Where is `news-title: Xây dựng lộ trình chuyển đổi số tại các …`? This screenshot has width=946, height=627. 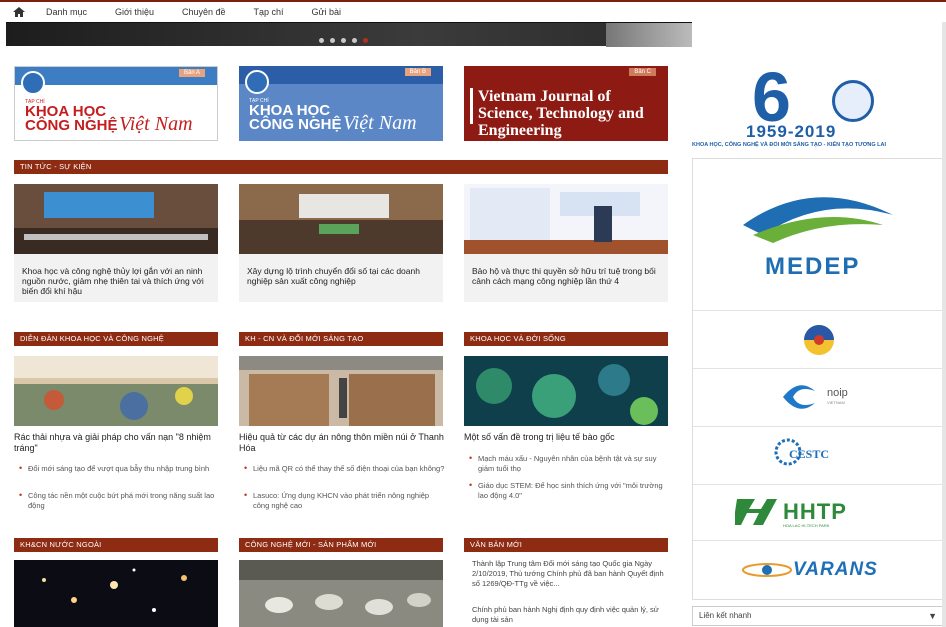
news-title: Xây dựng lộ trình chuyển đổi số tại các … is located at coordinates (341, 275).